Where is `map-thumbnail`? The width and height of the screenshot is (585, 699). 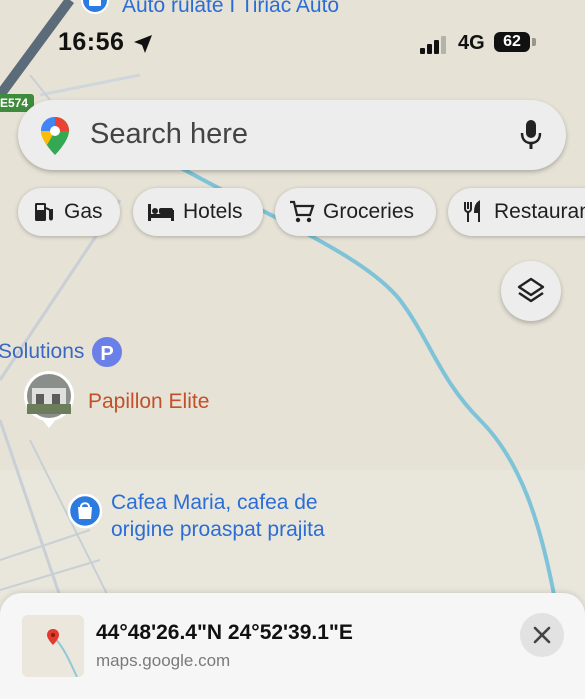
map-thumbnail is located at coordinates (53, 646).